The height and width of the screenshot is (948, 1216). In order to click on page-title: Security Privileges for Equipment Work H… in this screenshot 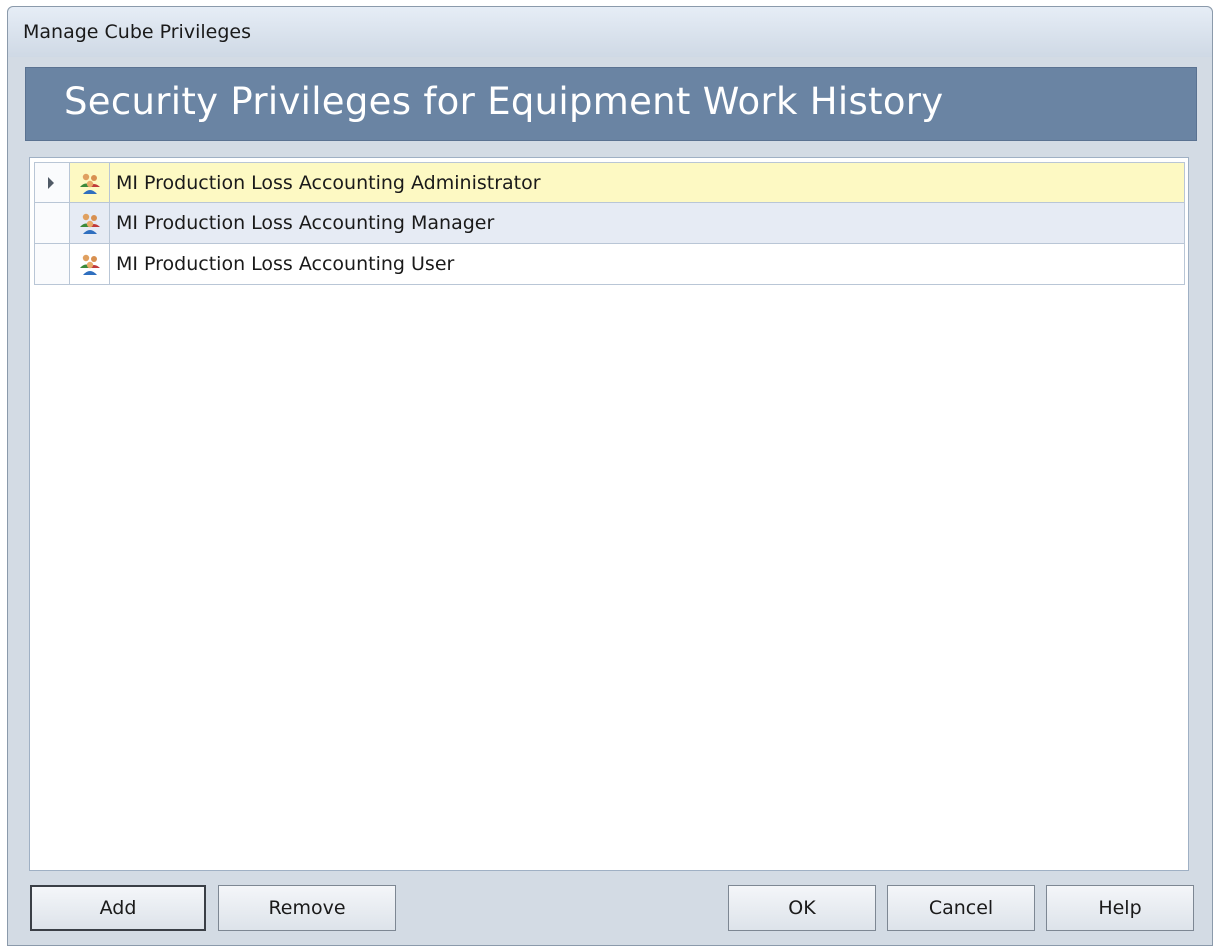, I will do `click(504, 101)`.